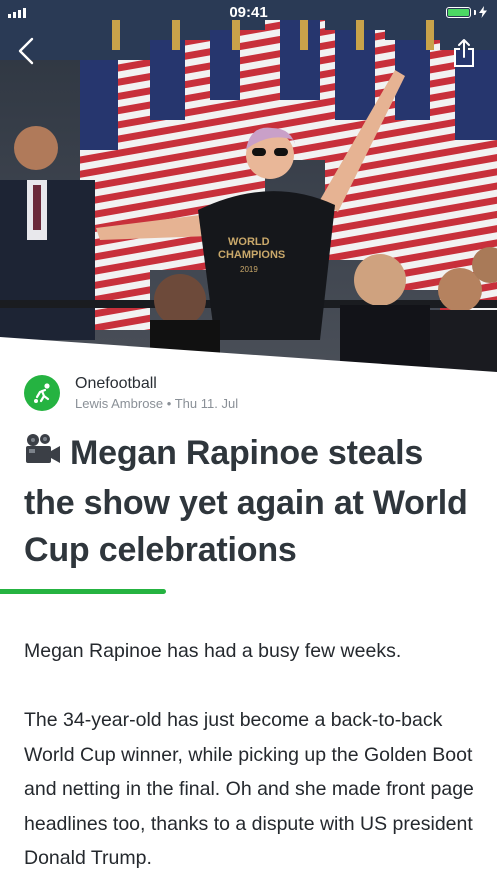  I want to click on author-name: Lewis Ambrose, so click(119, 403).